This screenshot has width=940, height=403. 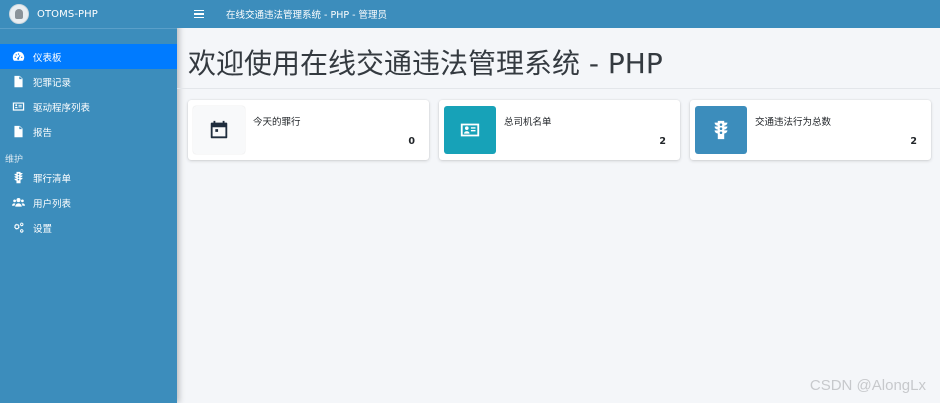 What do you see at coordinates (47, 58) in the screenshot?
I see `sidebar-item-label: 仪表板` at bounding box center [47, 58].